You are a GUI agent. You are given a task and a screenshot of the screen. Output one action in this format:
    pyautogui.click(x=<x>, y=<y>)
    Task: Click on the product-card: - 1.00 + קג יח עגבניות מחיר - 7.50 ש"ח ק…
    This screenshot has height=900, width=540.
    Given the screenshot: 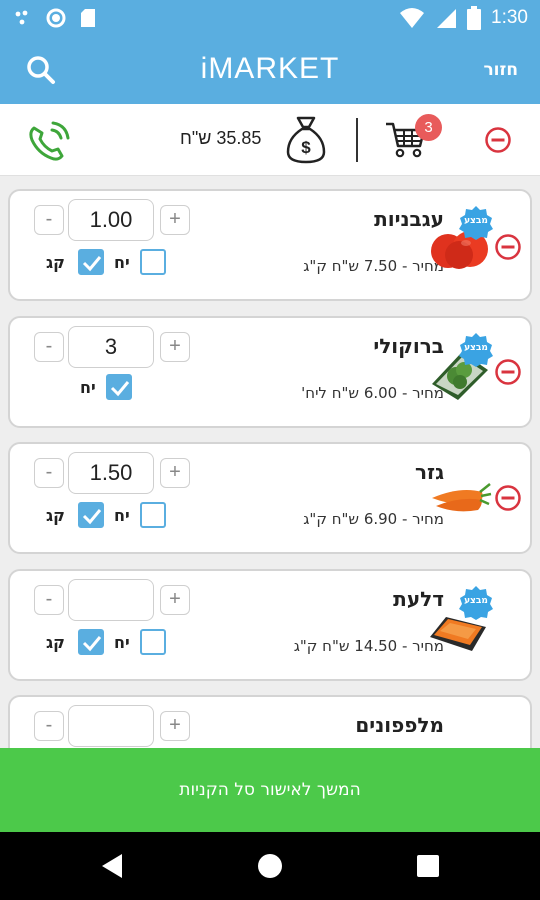 What is the action you would take?
    pyautogui.click(x=270, y=245)
    